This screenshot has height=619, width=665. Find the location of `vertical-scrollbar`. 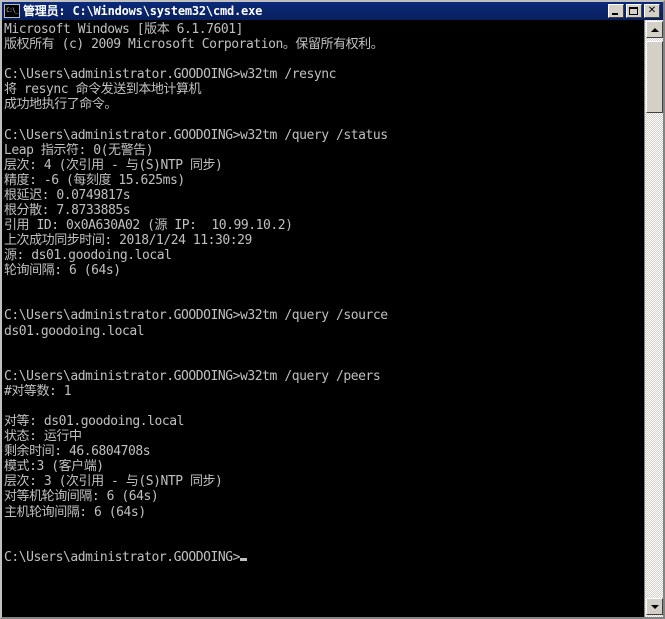

vertical-scrollbar is located at coordinates (653, 318).